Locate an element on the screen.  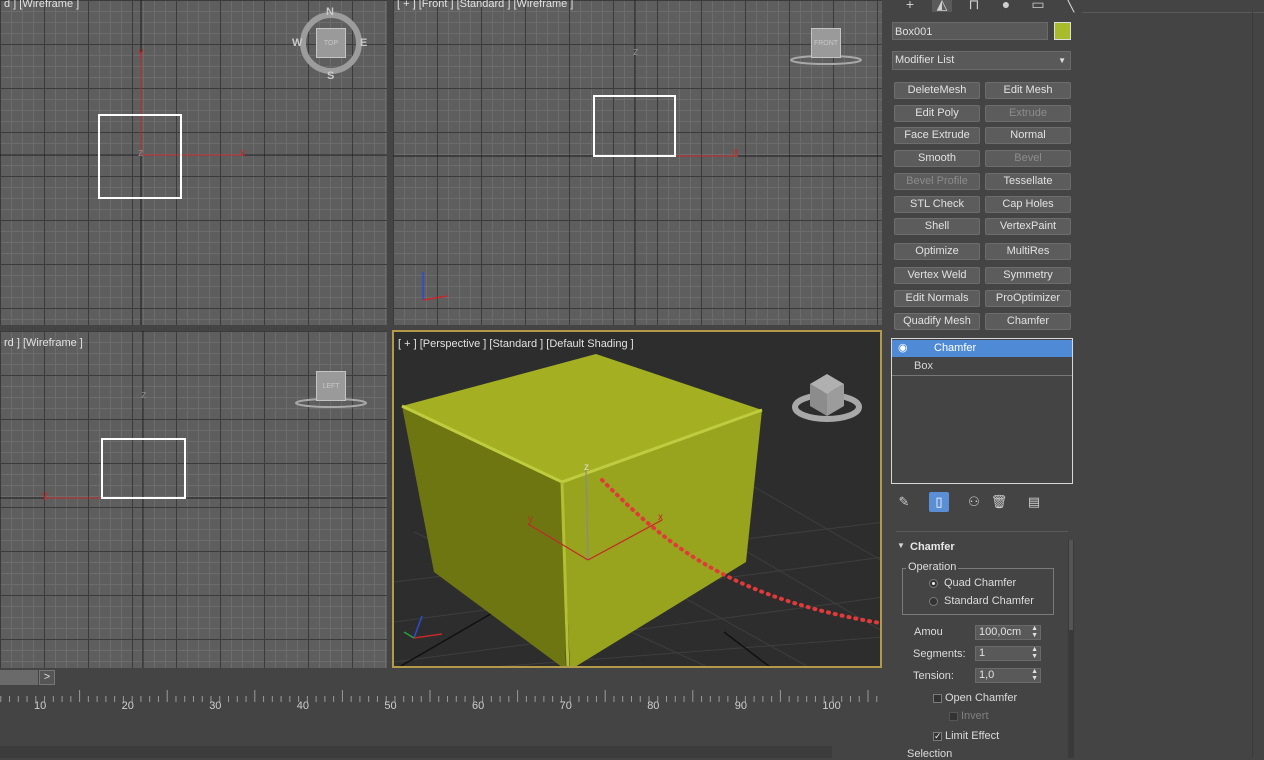
viewcube-front-face: FRONT is located at coordinates (826, 43).